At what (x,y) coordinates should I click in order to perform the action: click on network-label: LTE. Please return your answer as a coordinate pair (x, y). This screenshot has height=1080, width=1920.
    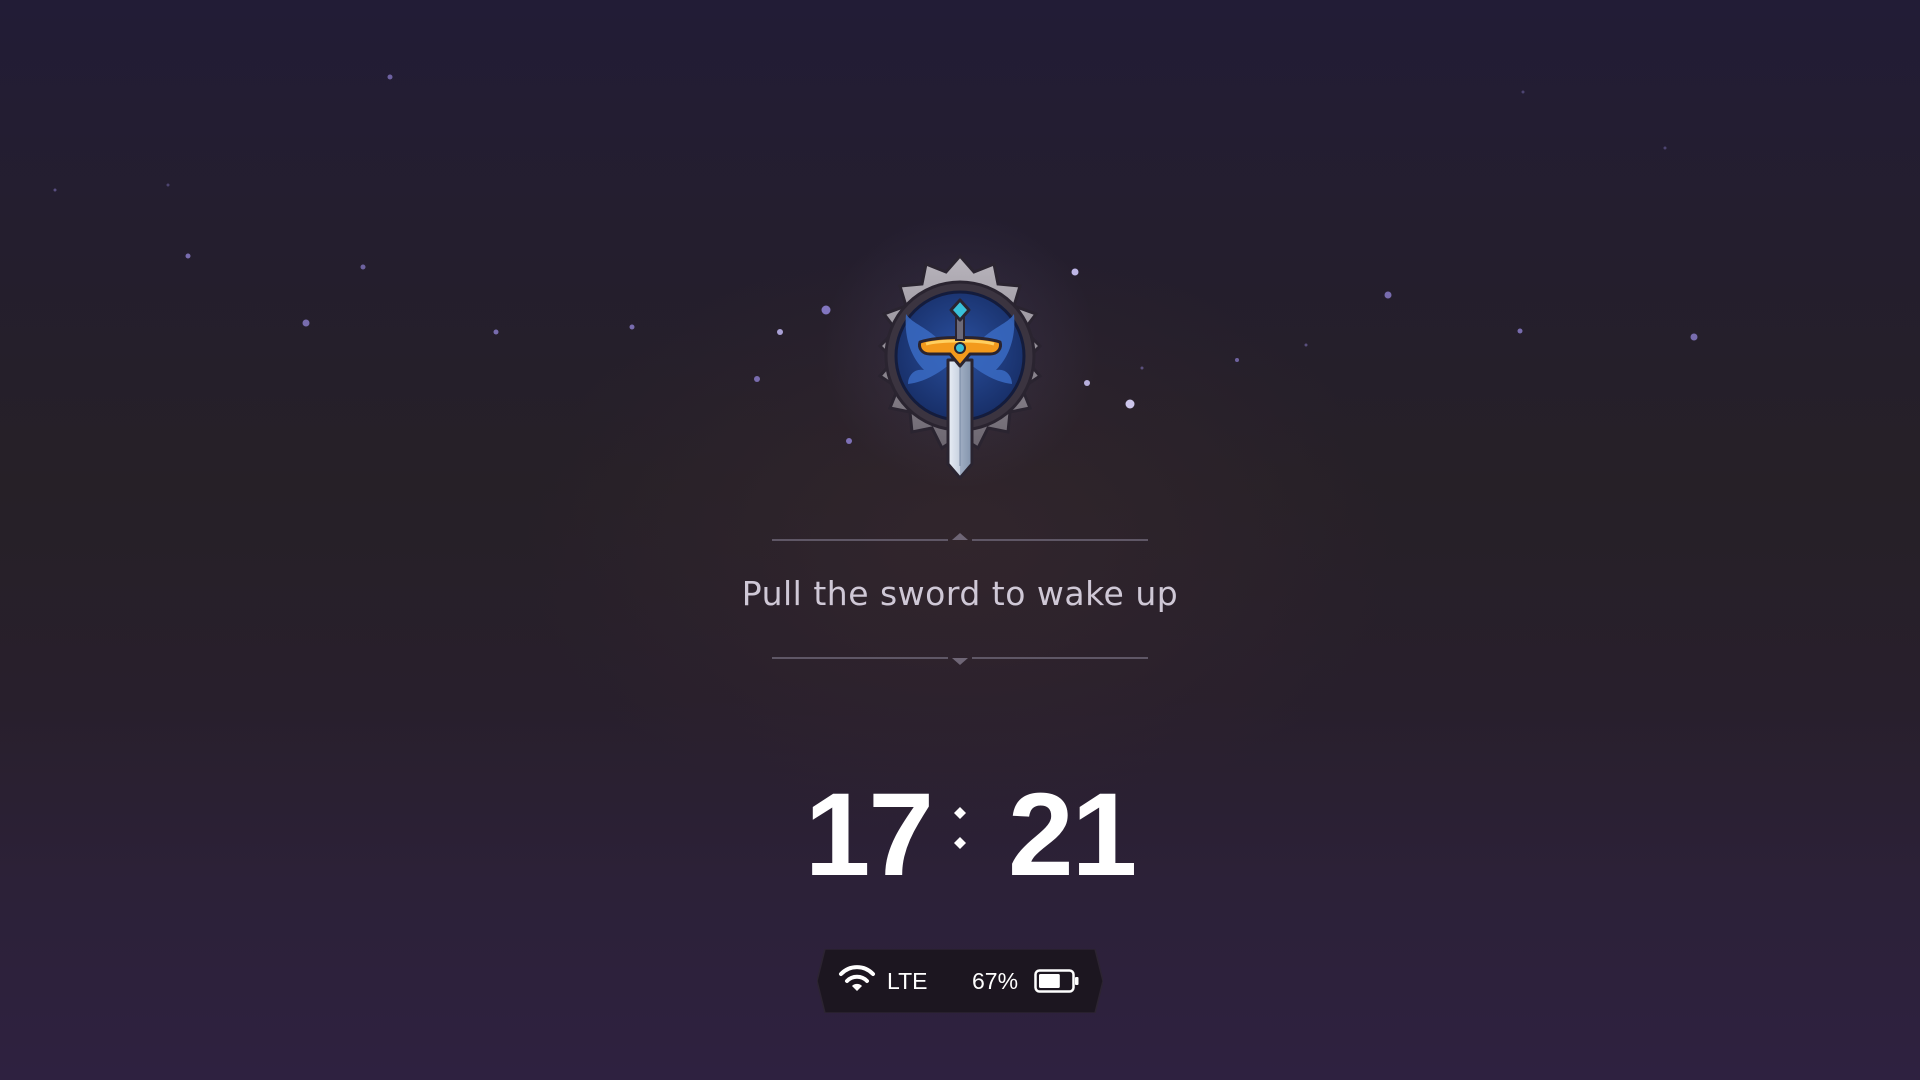
    Looking at the image, I should click on (907, 981).